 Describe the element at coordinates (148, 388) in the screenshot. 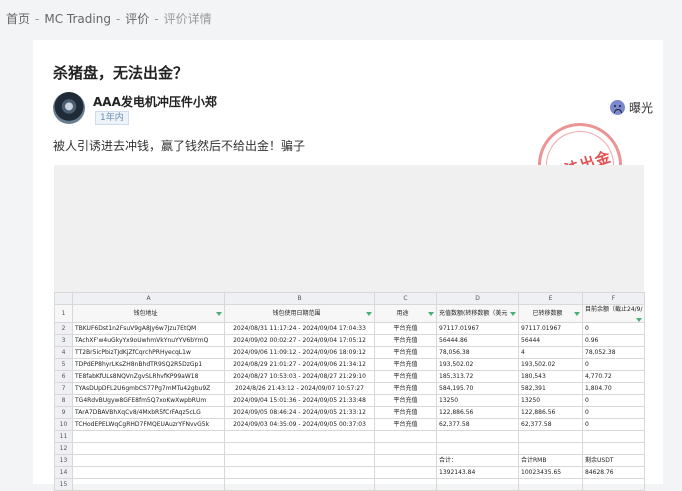

I see `table-cell: TYAsDUpDFL2U6gmbCS77Pg7mMTu42gbu9Z` at that location.